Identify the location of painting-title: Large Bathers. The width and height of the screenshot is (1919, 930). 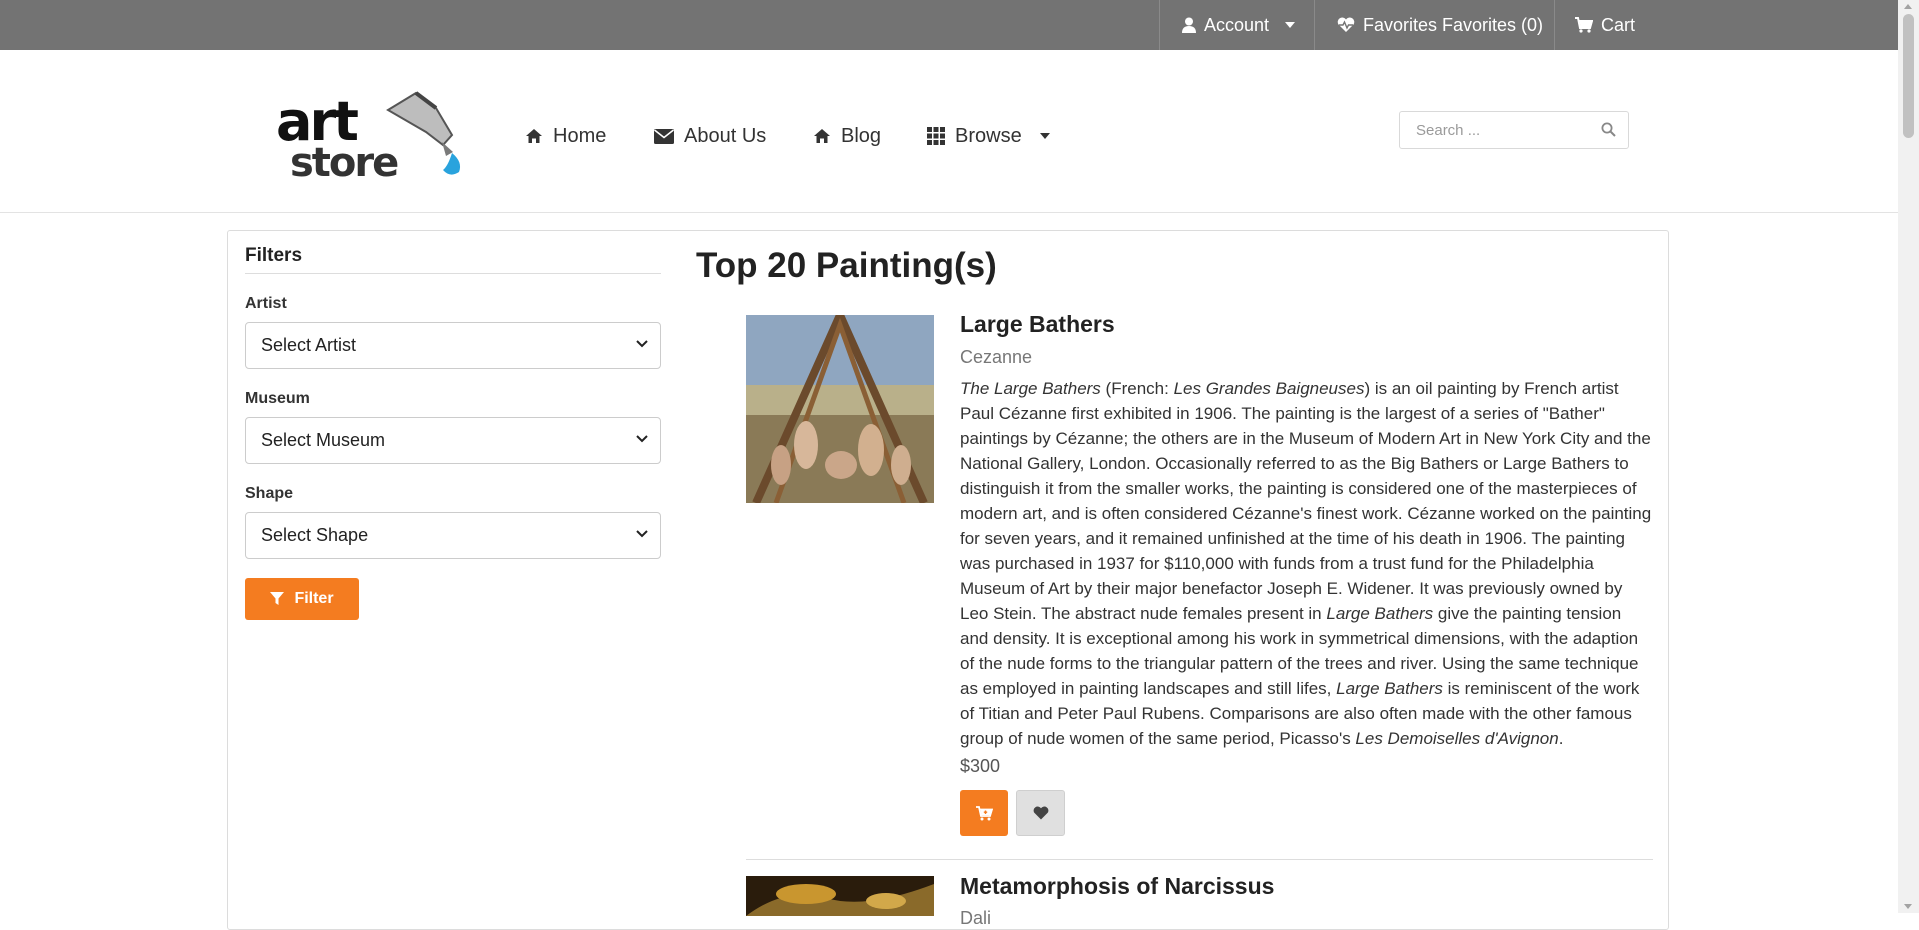
(1037, 324).